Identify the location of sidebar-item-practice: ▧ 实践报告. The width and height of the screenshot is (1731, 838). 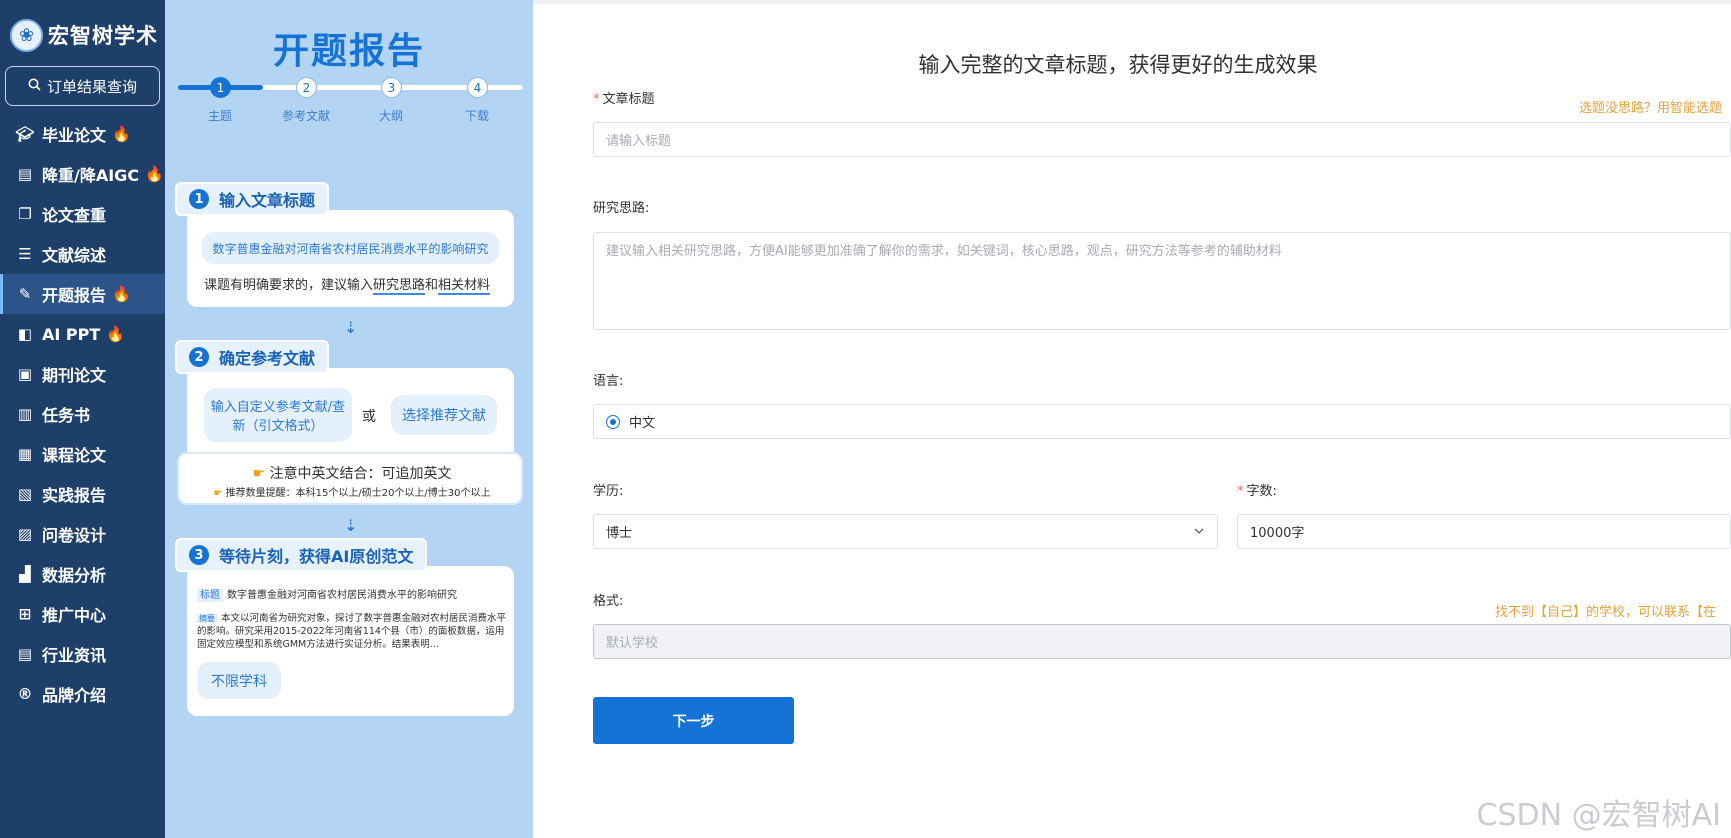
(82, 494).